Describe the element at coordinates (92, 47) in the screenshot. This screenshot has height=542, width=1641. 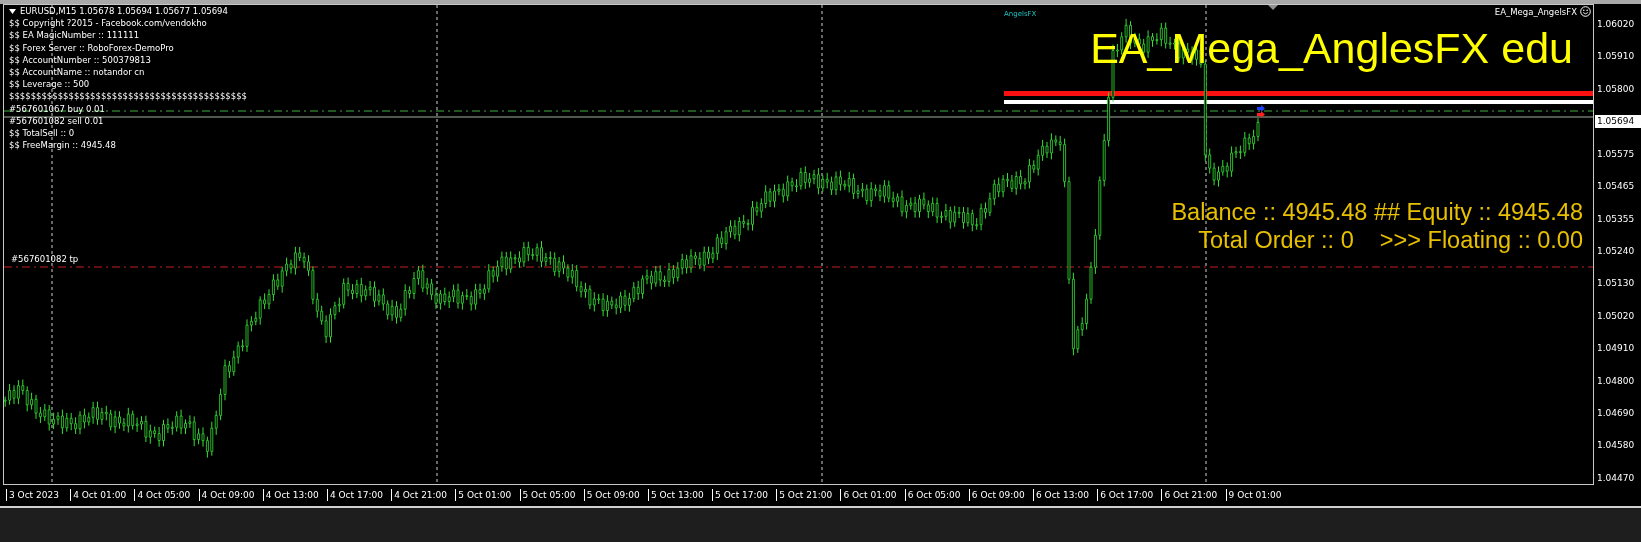
I see `info-text: $$ Forex Server :: RoboForex-DemoPro` at that location.